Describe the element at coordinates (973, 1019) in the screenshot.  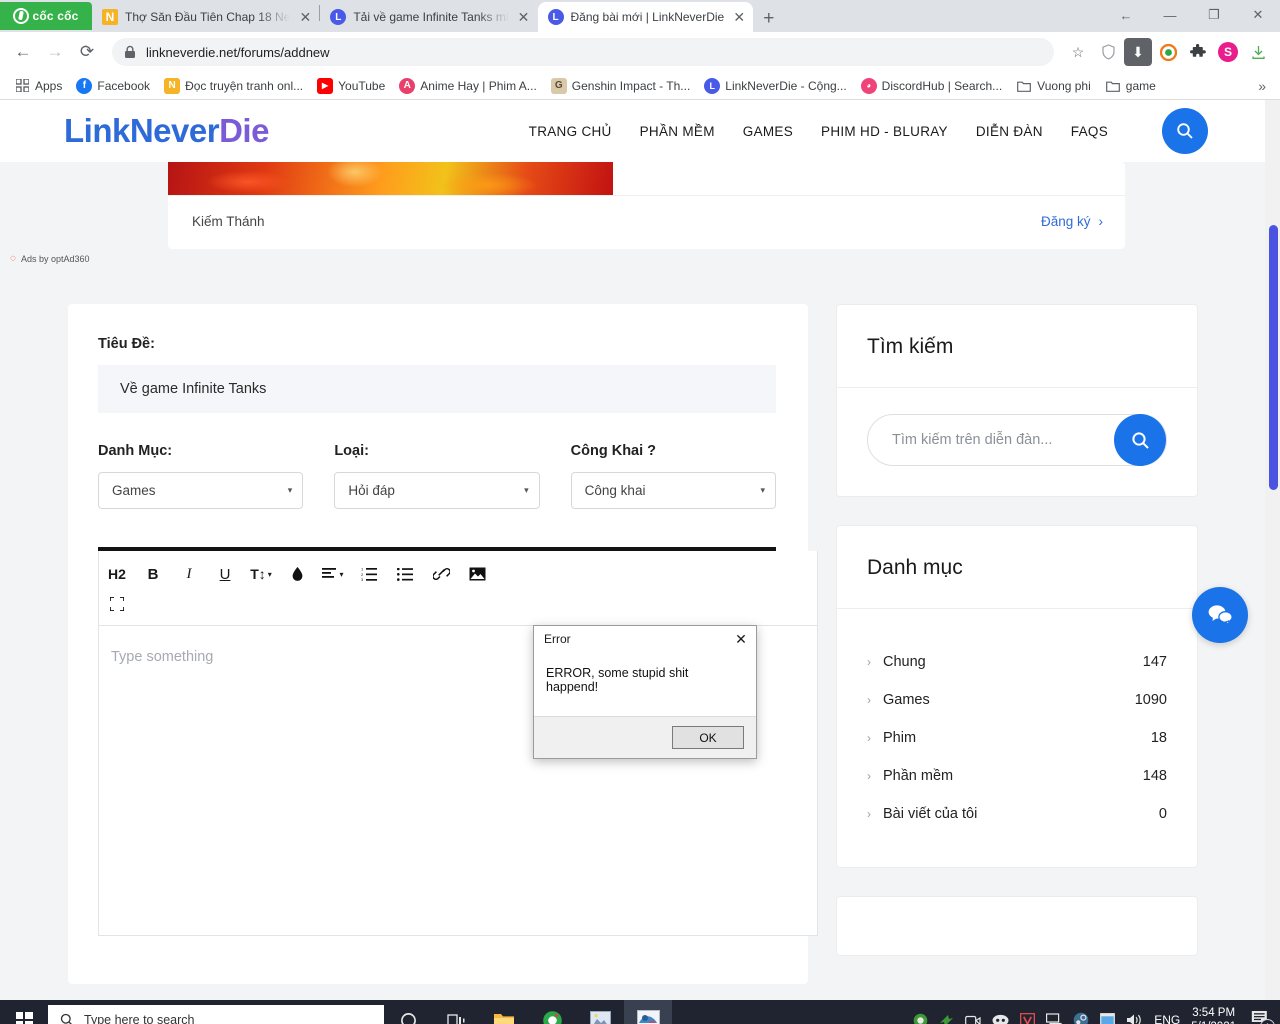
I see `camera-icon` at that location.